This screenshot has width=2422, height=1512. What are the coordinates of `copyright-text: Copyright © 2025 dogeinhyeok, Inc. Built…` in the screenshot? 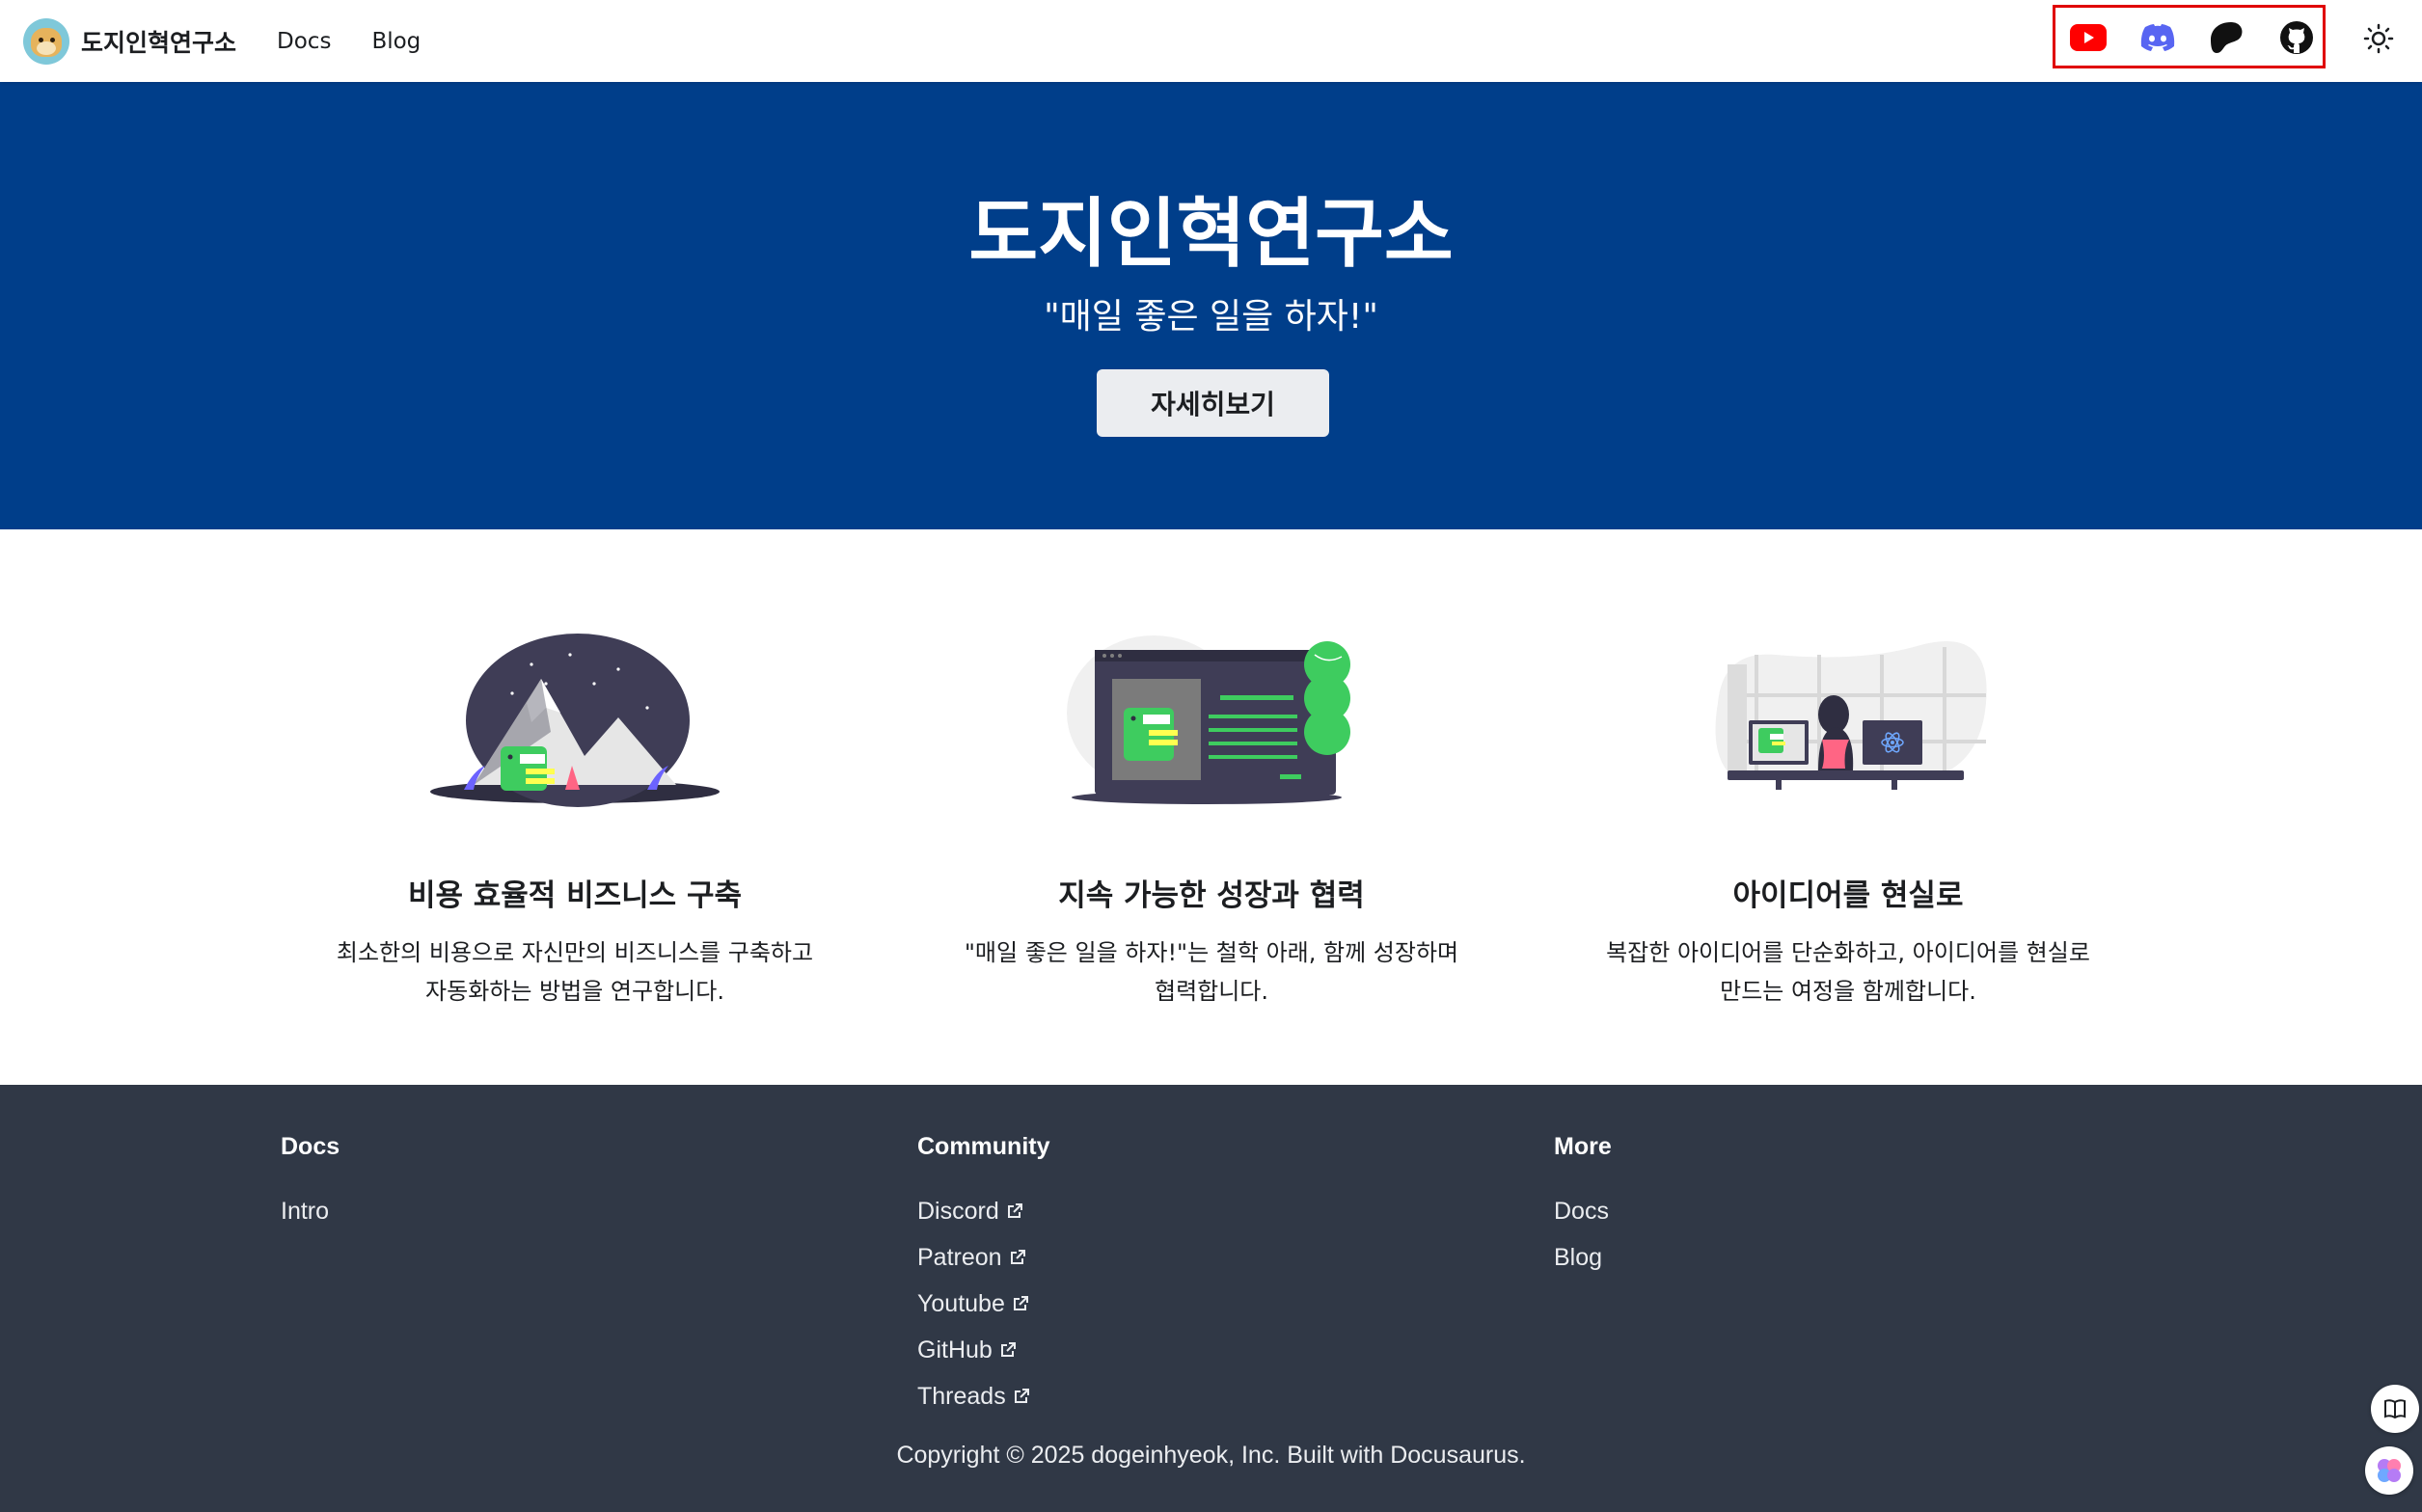 It's located at (1211, 1455).